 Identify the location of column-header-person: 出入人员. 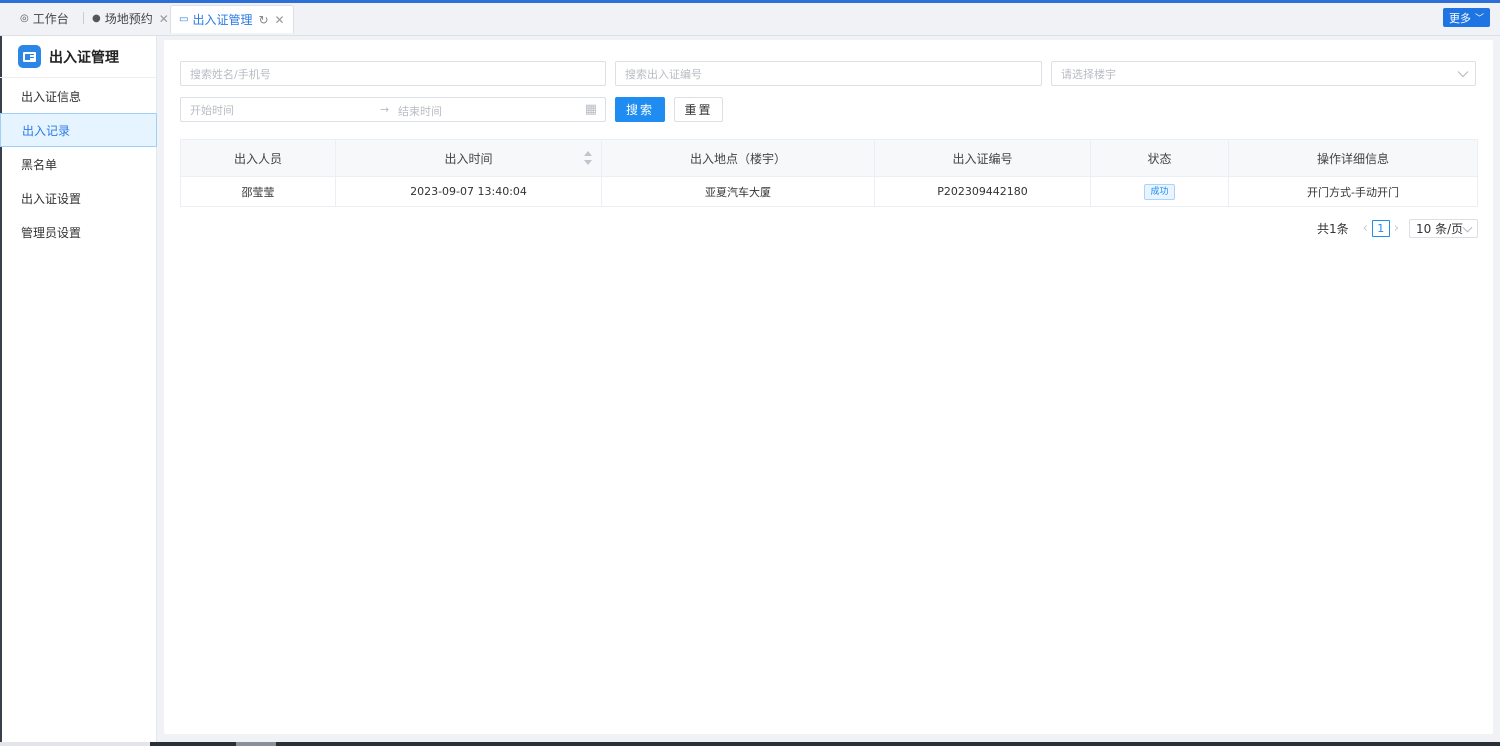
(258, 158).